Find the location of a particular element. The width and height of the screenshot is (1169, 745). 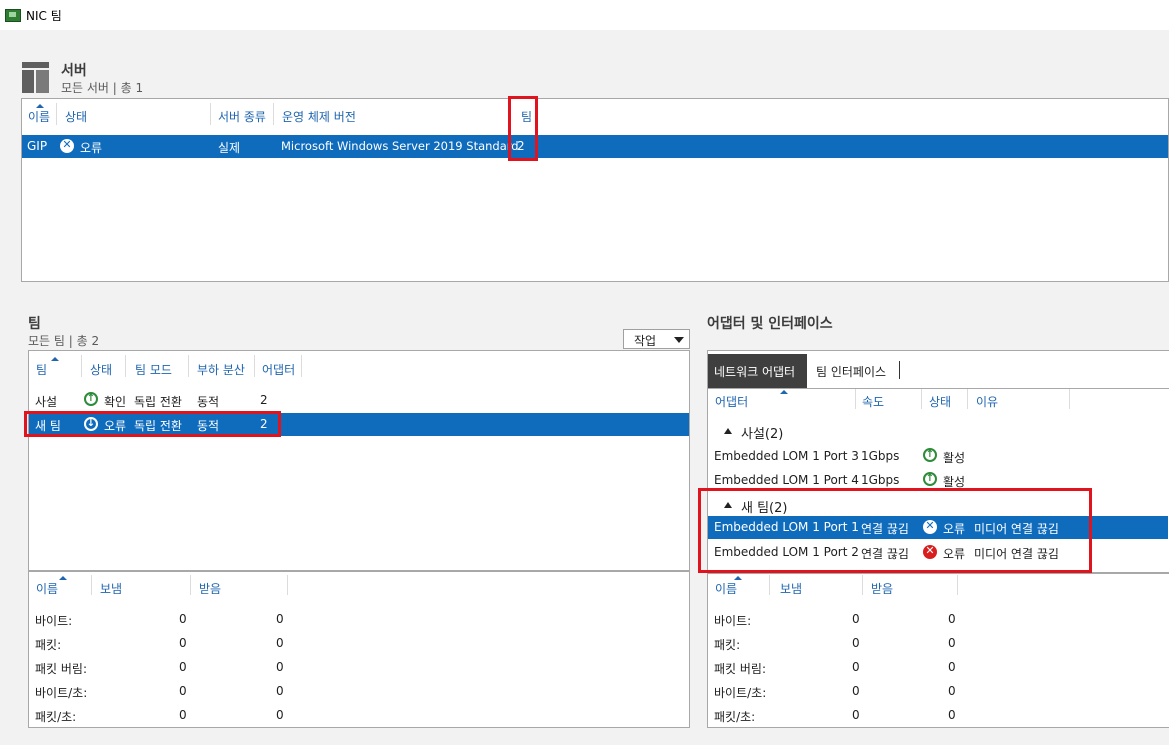

col-header-team-mode: 팀 모드 is located at coordinates (153, 369).